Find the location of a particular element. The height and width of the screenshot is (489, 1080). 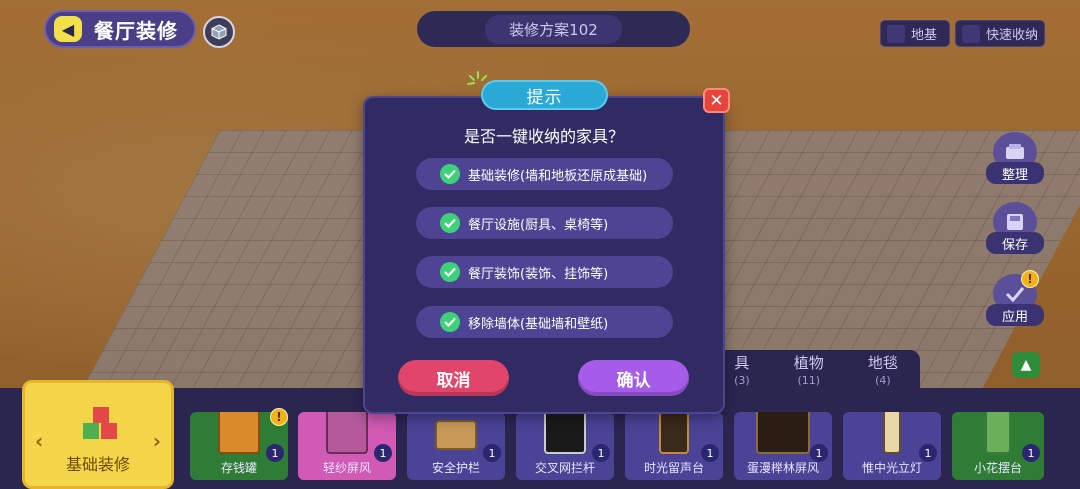

option-restaurant-decor: 餐厅装饰(装饰、挂饰等) is located at coordinates (544, 272).